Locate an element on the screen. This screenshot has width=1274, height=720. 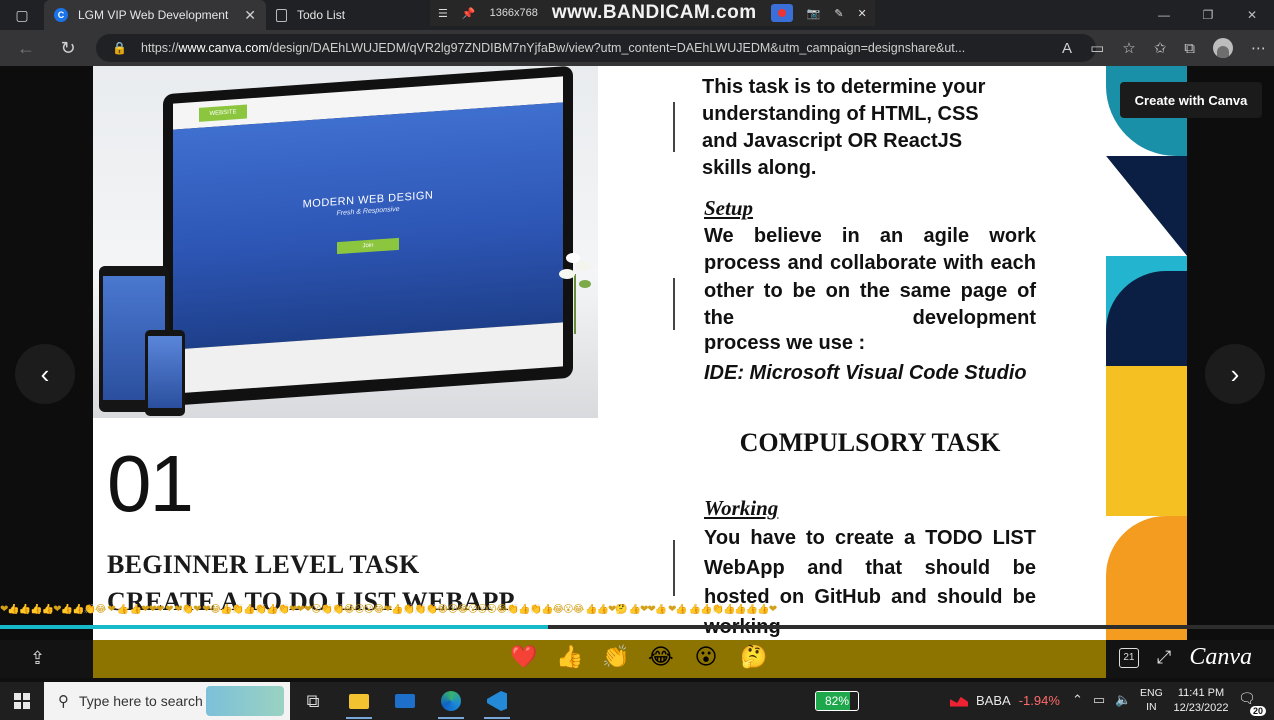
bandicam-toolbar: ☰ 📌 1366x768 www.BANDICAM.com 📷 ✎ ✕ is located at coordinates (652, 13).